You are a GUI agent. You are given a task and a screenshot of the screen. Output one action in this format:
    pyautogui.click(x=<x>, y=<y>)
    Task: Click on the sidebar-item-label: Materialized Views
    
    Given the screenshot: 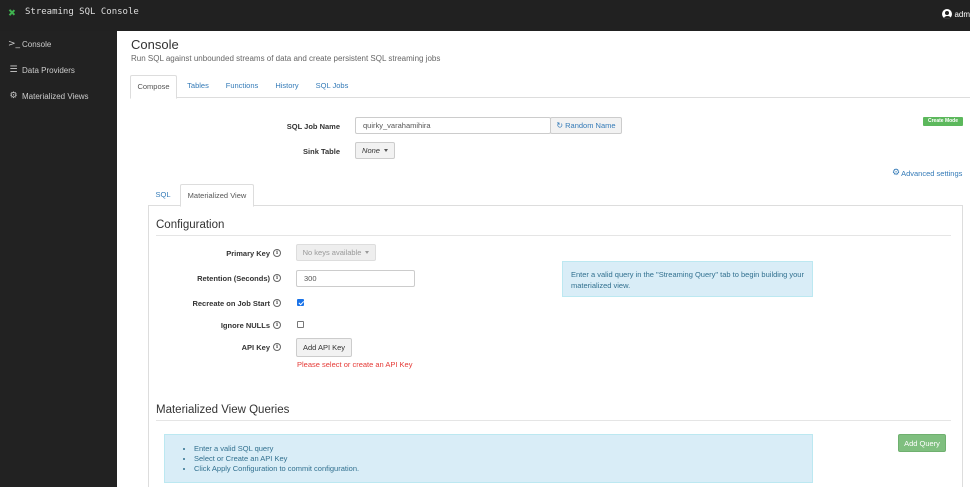 What is the action you would take?
    pyautogui.click(x=55, y=96)
    